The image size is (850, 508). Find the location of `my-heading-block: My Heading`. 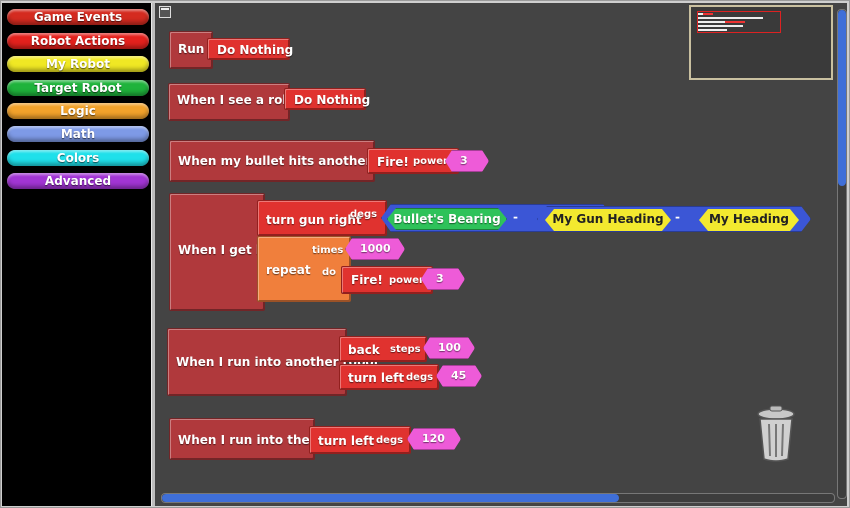

my-heading-block: My Heading is located at coordinates (749, 220).